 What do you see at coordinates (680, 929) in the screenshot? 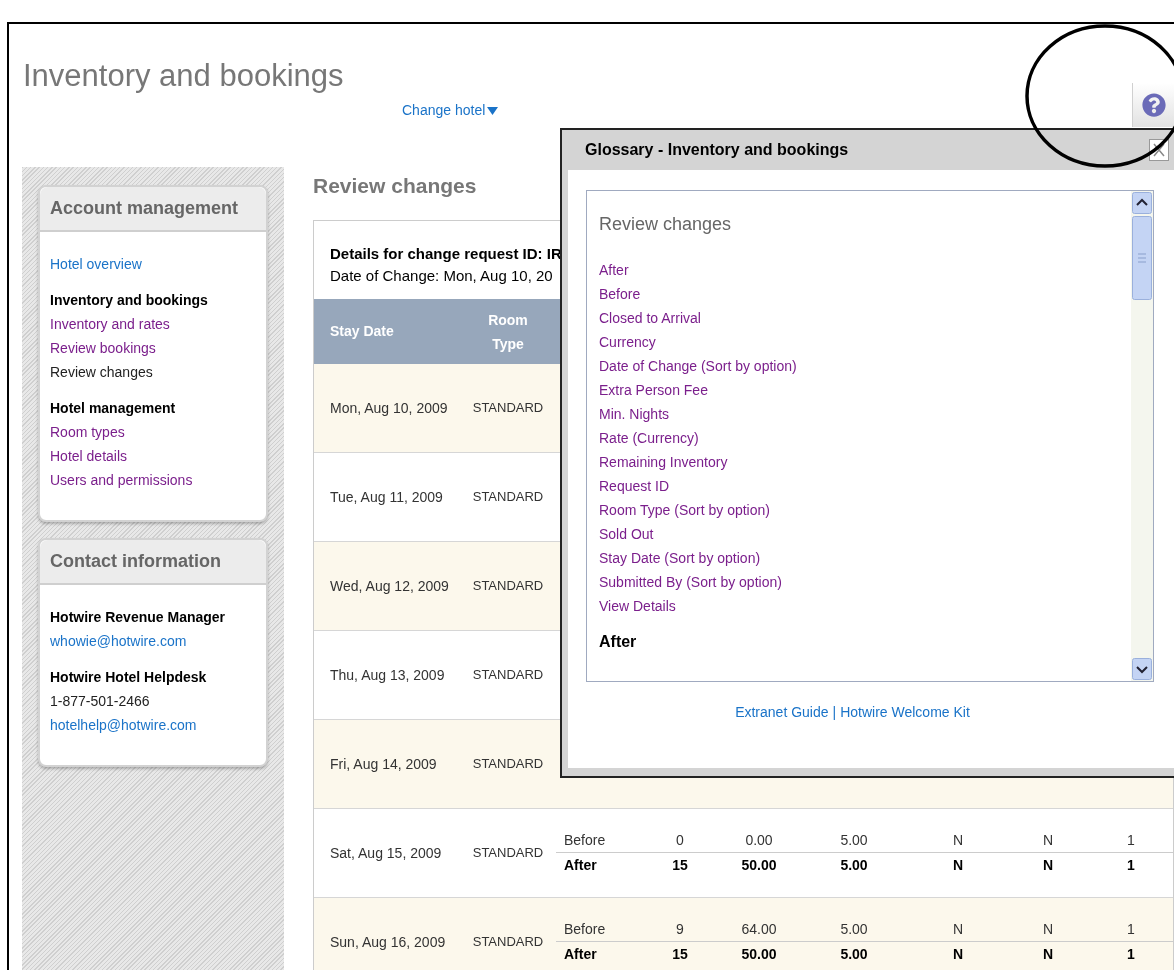
I see `table-cell-text: 9` at bounding box center [680, 929].